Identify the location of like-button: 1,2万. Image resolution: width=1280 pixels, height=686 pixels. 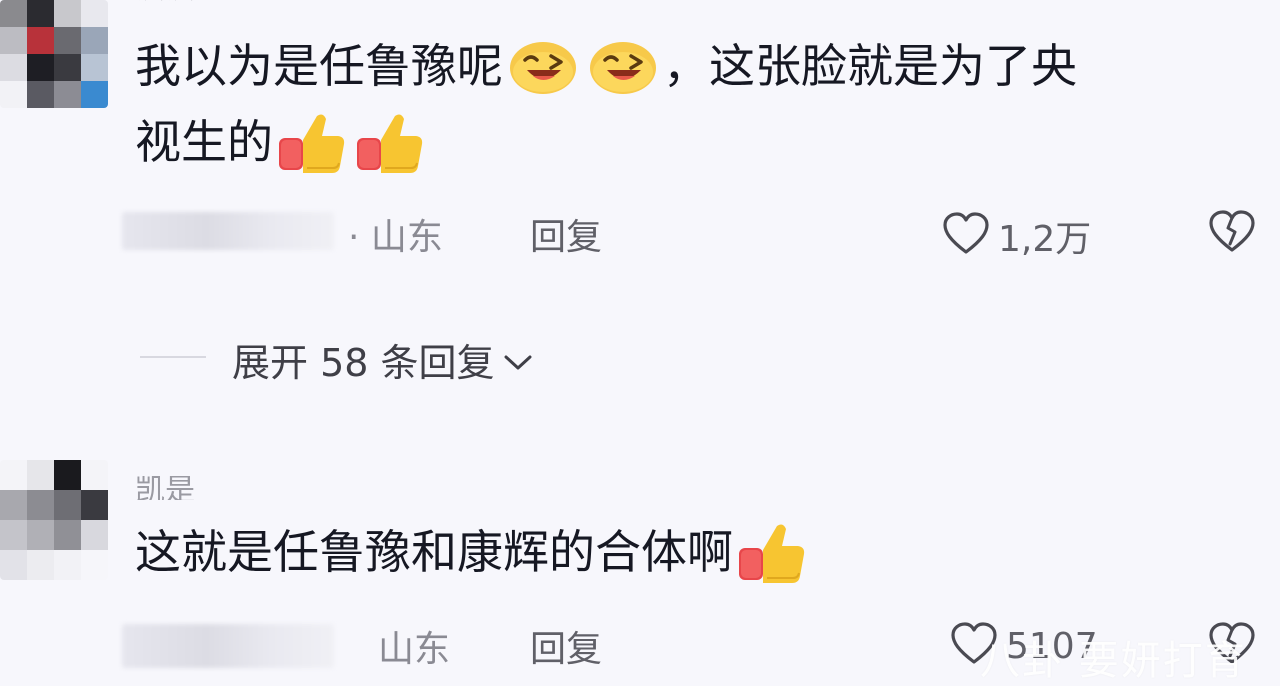
(1016, 236).